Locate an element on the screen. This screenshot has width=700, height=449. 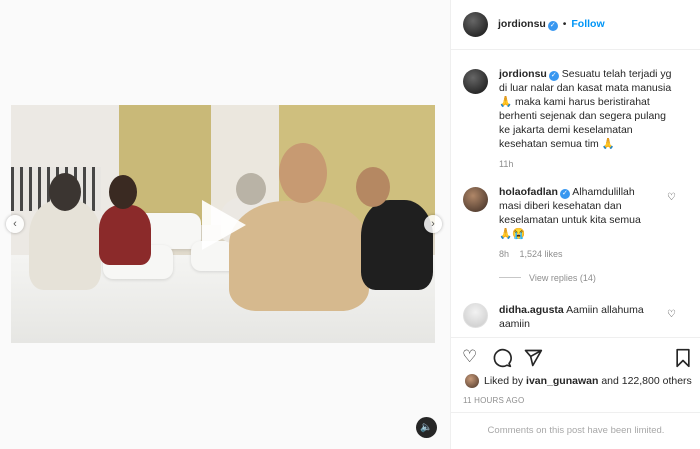
header-author-row: jordionsu ✓ • Follow is located at coordinates (551, 24).